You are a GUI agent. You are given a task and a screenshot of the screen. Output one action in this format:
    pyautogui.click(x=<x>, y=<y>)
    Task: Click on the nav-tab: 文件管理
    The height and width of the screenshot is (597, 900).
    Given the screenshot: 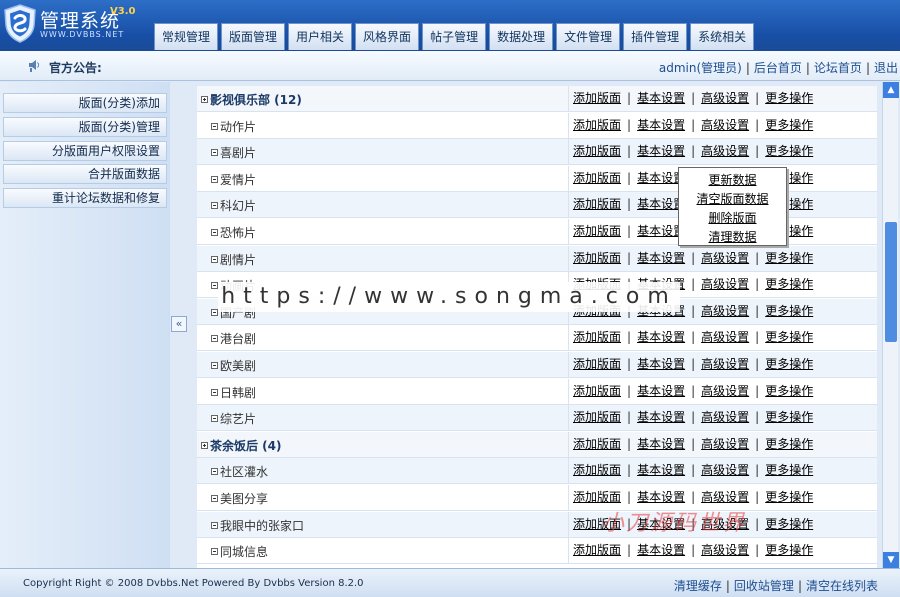 What is the action you would take?
    pyautogui.click(x=588, y=36)
    